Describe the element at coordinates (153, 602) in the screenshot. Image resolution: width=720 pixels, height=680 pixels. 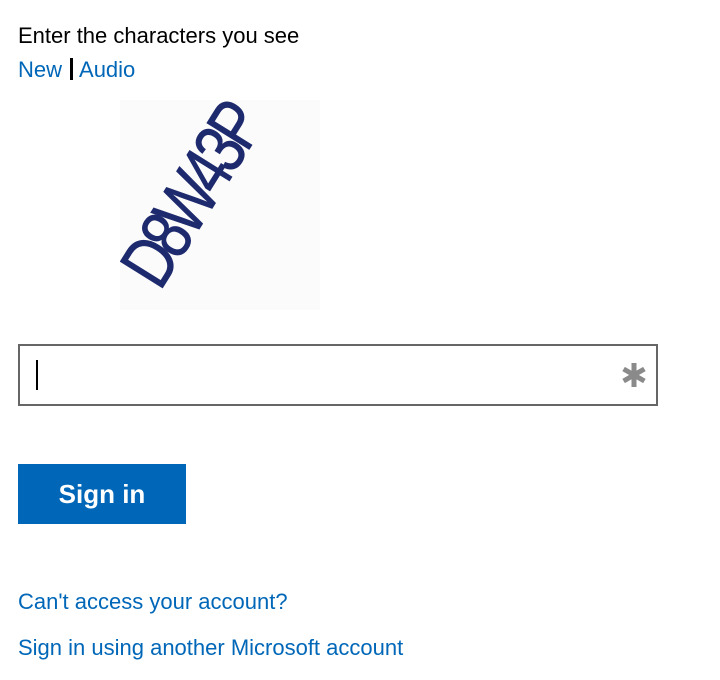
I see `cant-access-account-link: Can't access your account?` at that location.